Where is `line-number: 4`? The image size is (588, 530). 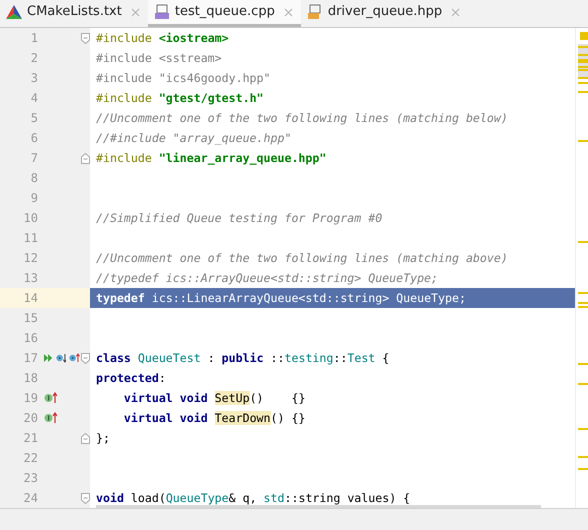 line-number: 4 is located at coordinates (34, 98).